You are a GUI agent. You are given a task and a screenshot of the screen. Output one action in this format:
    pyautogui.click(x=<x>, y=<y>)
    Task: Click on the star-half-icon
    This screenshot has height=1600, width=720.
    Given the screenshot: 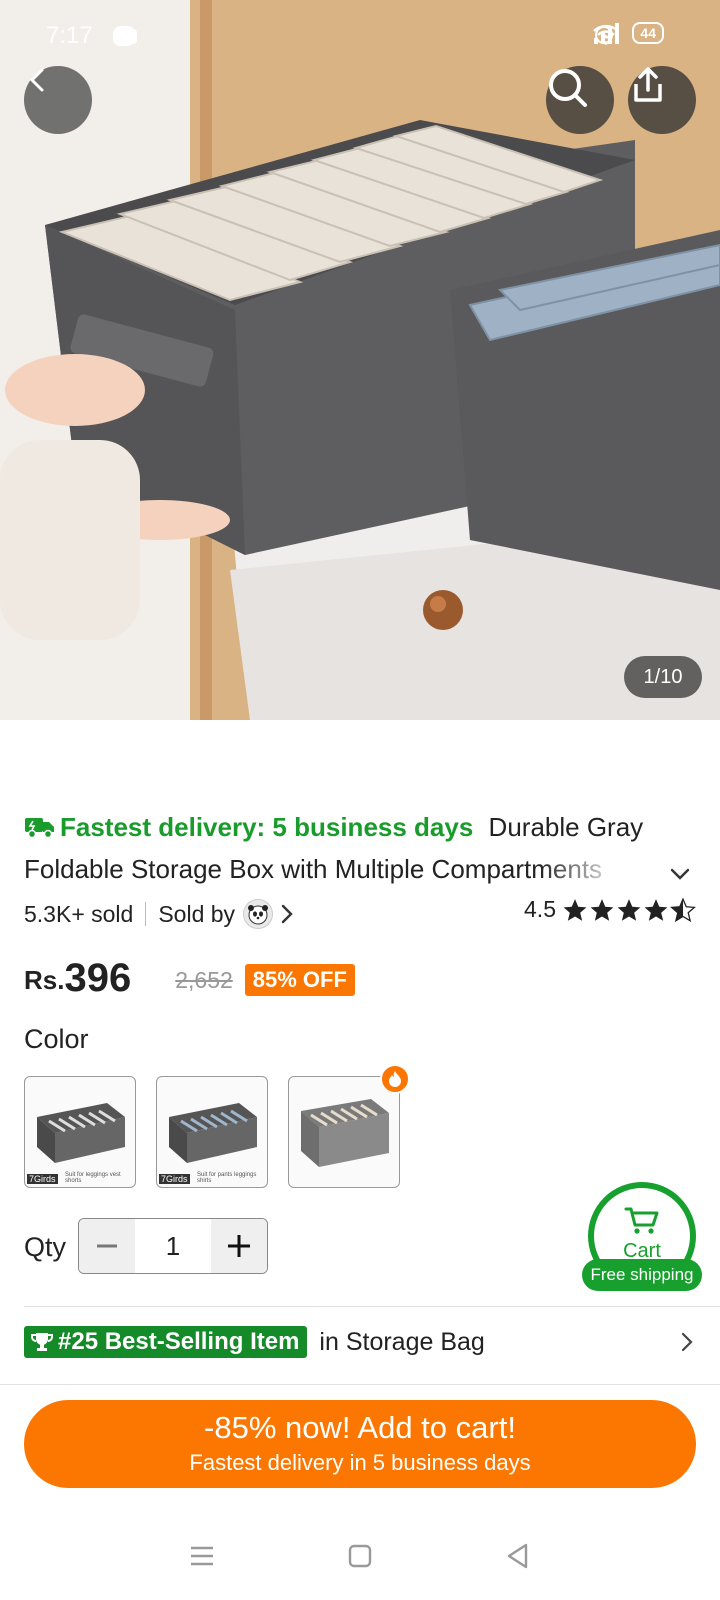 What is the action you would take?
    pyautogui.click(x=683, y=909)
    